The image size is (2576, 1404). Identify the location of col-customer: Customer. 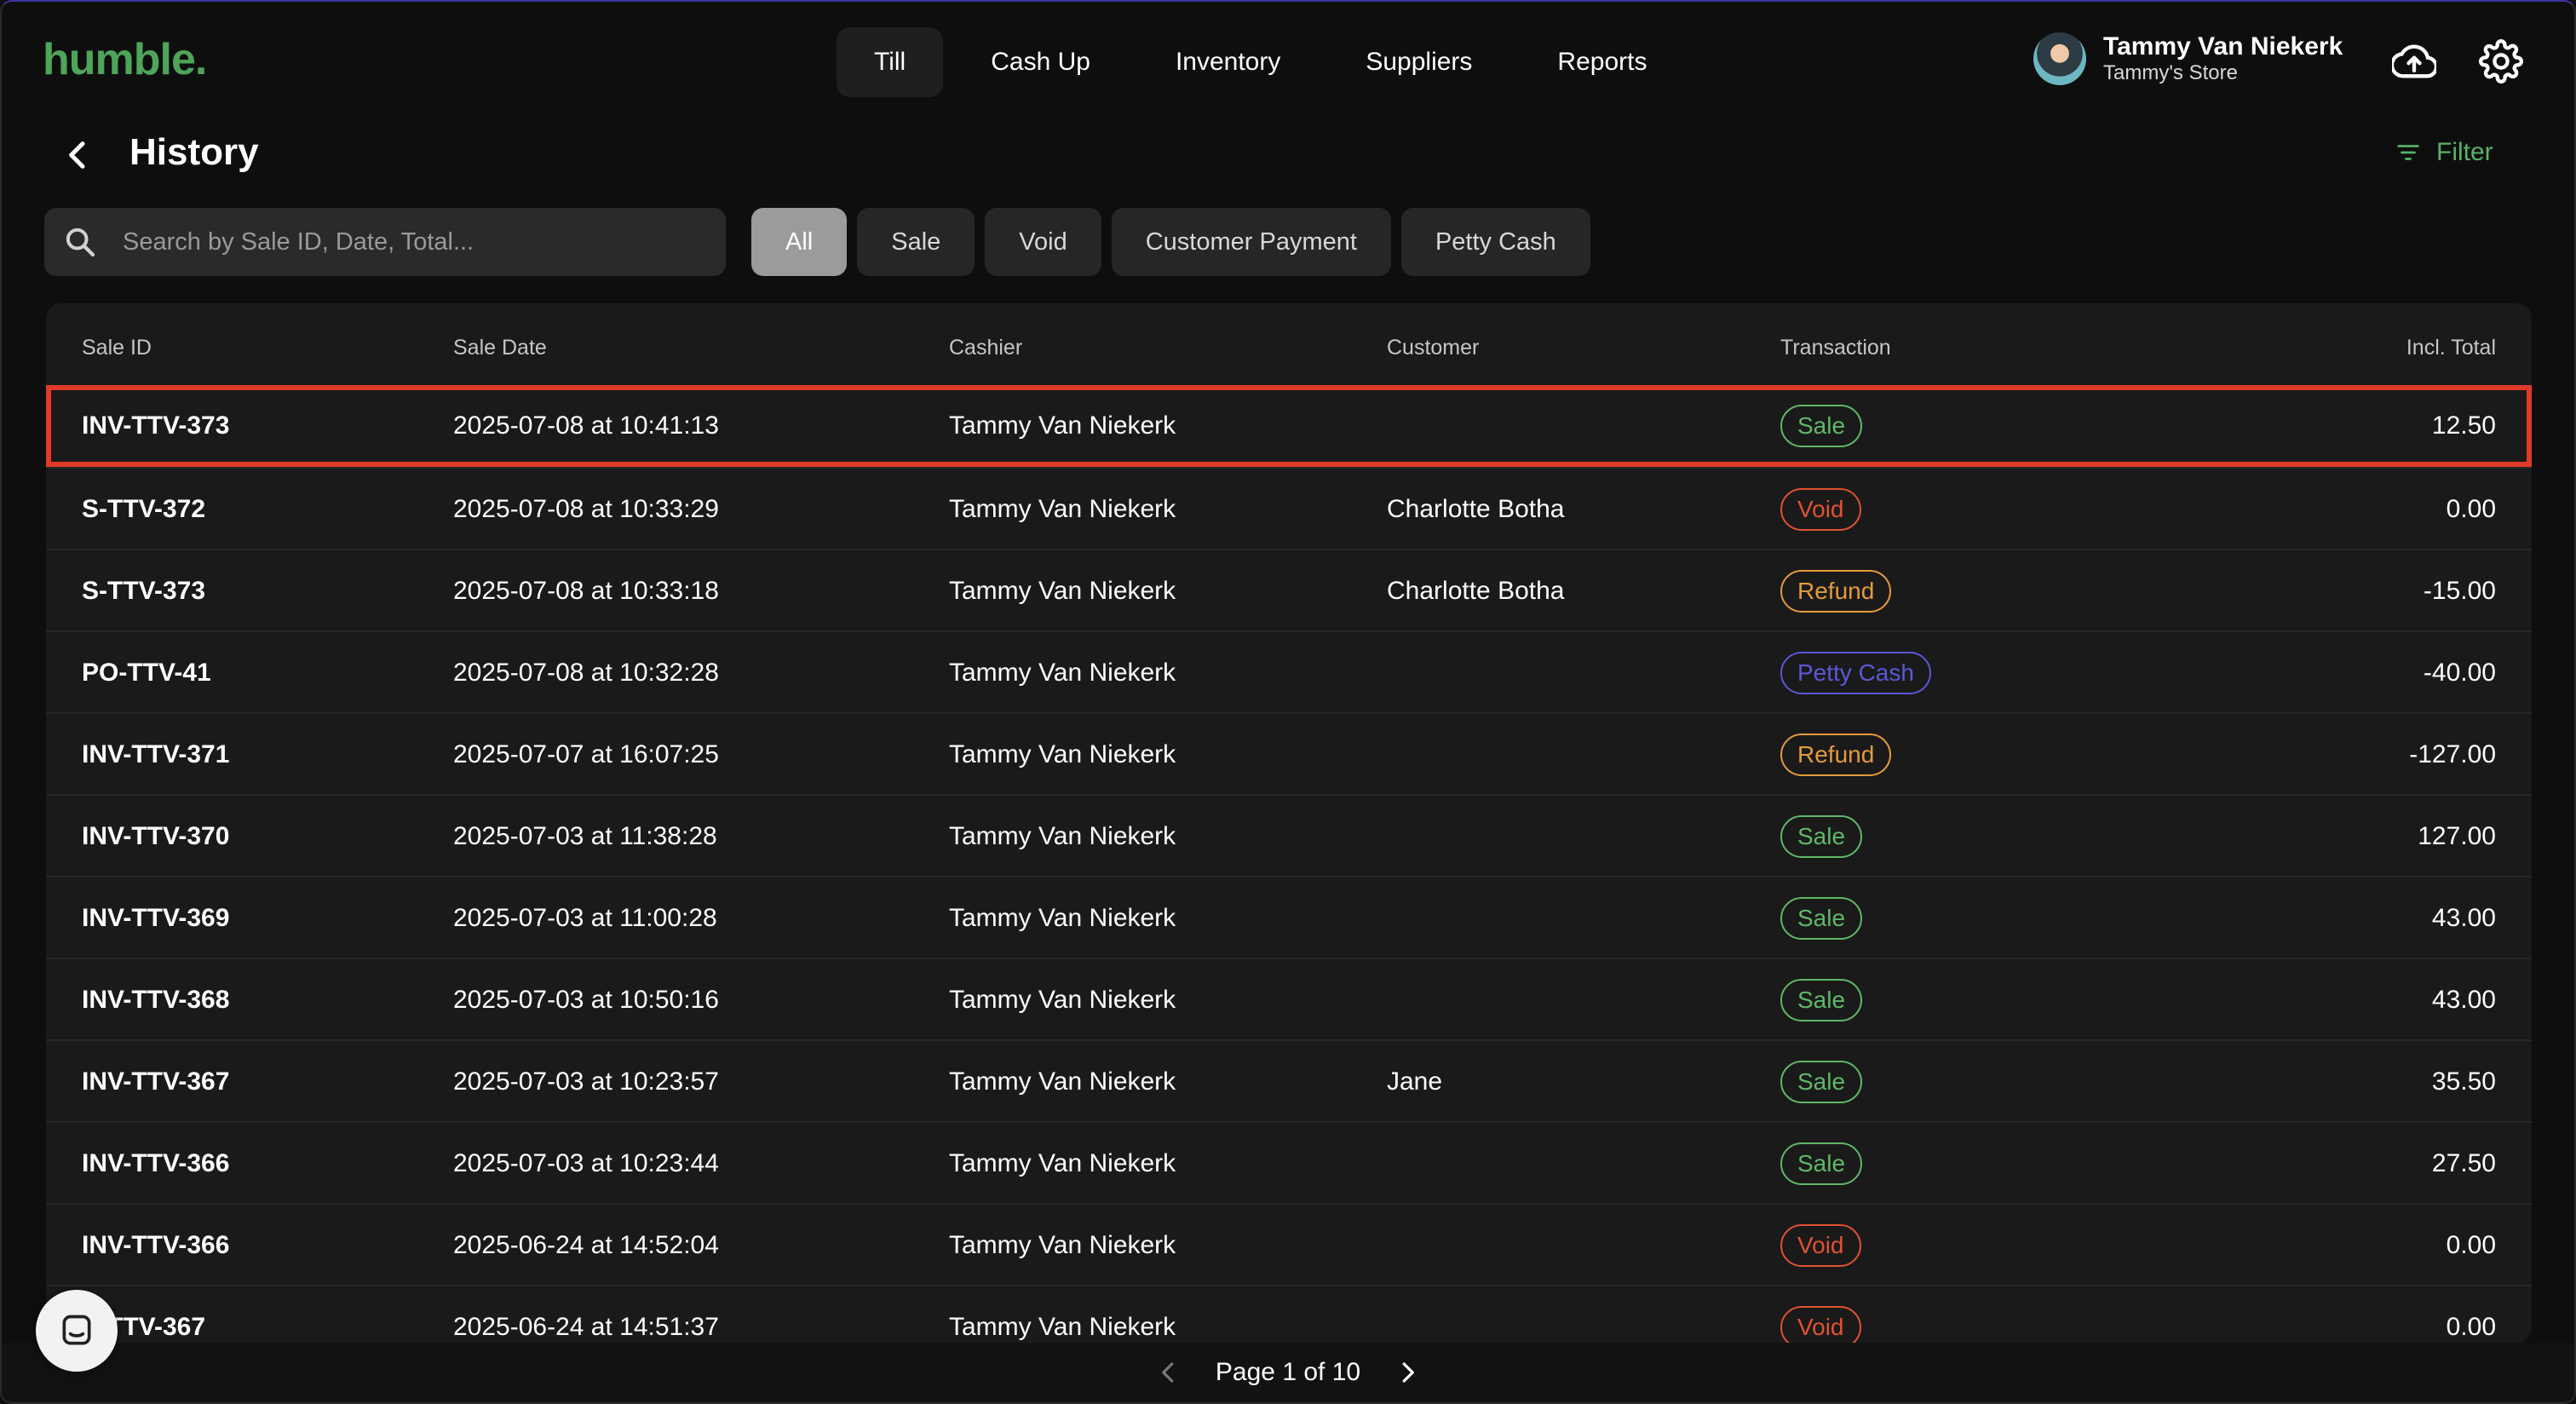
(1433, 348).